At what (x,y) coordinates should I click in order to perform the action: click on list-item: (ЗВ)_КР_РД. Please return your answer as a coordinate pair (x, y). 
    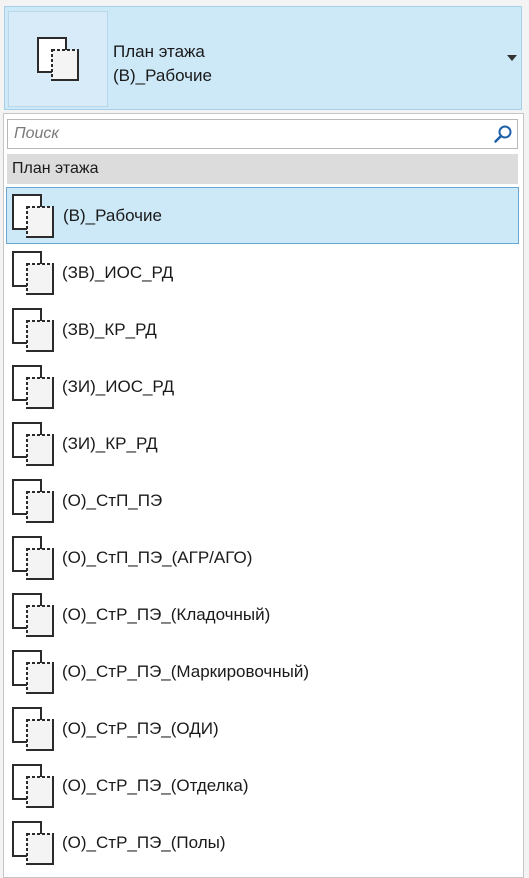
    Looking at the image, I should click on (262, 329).